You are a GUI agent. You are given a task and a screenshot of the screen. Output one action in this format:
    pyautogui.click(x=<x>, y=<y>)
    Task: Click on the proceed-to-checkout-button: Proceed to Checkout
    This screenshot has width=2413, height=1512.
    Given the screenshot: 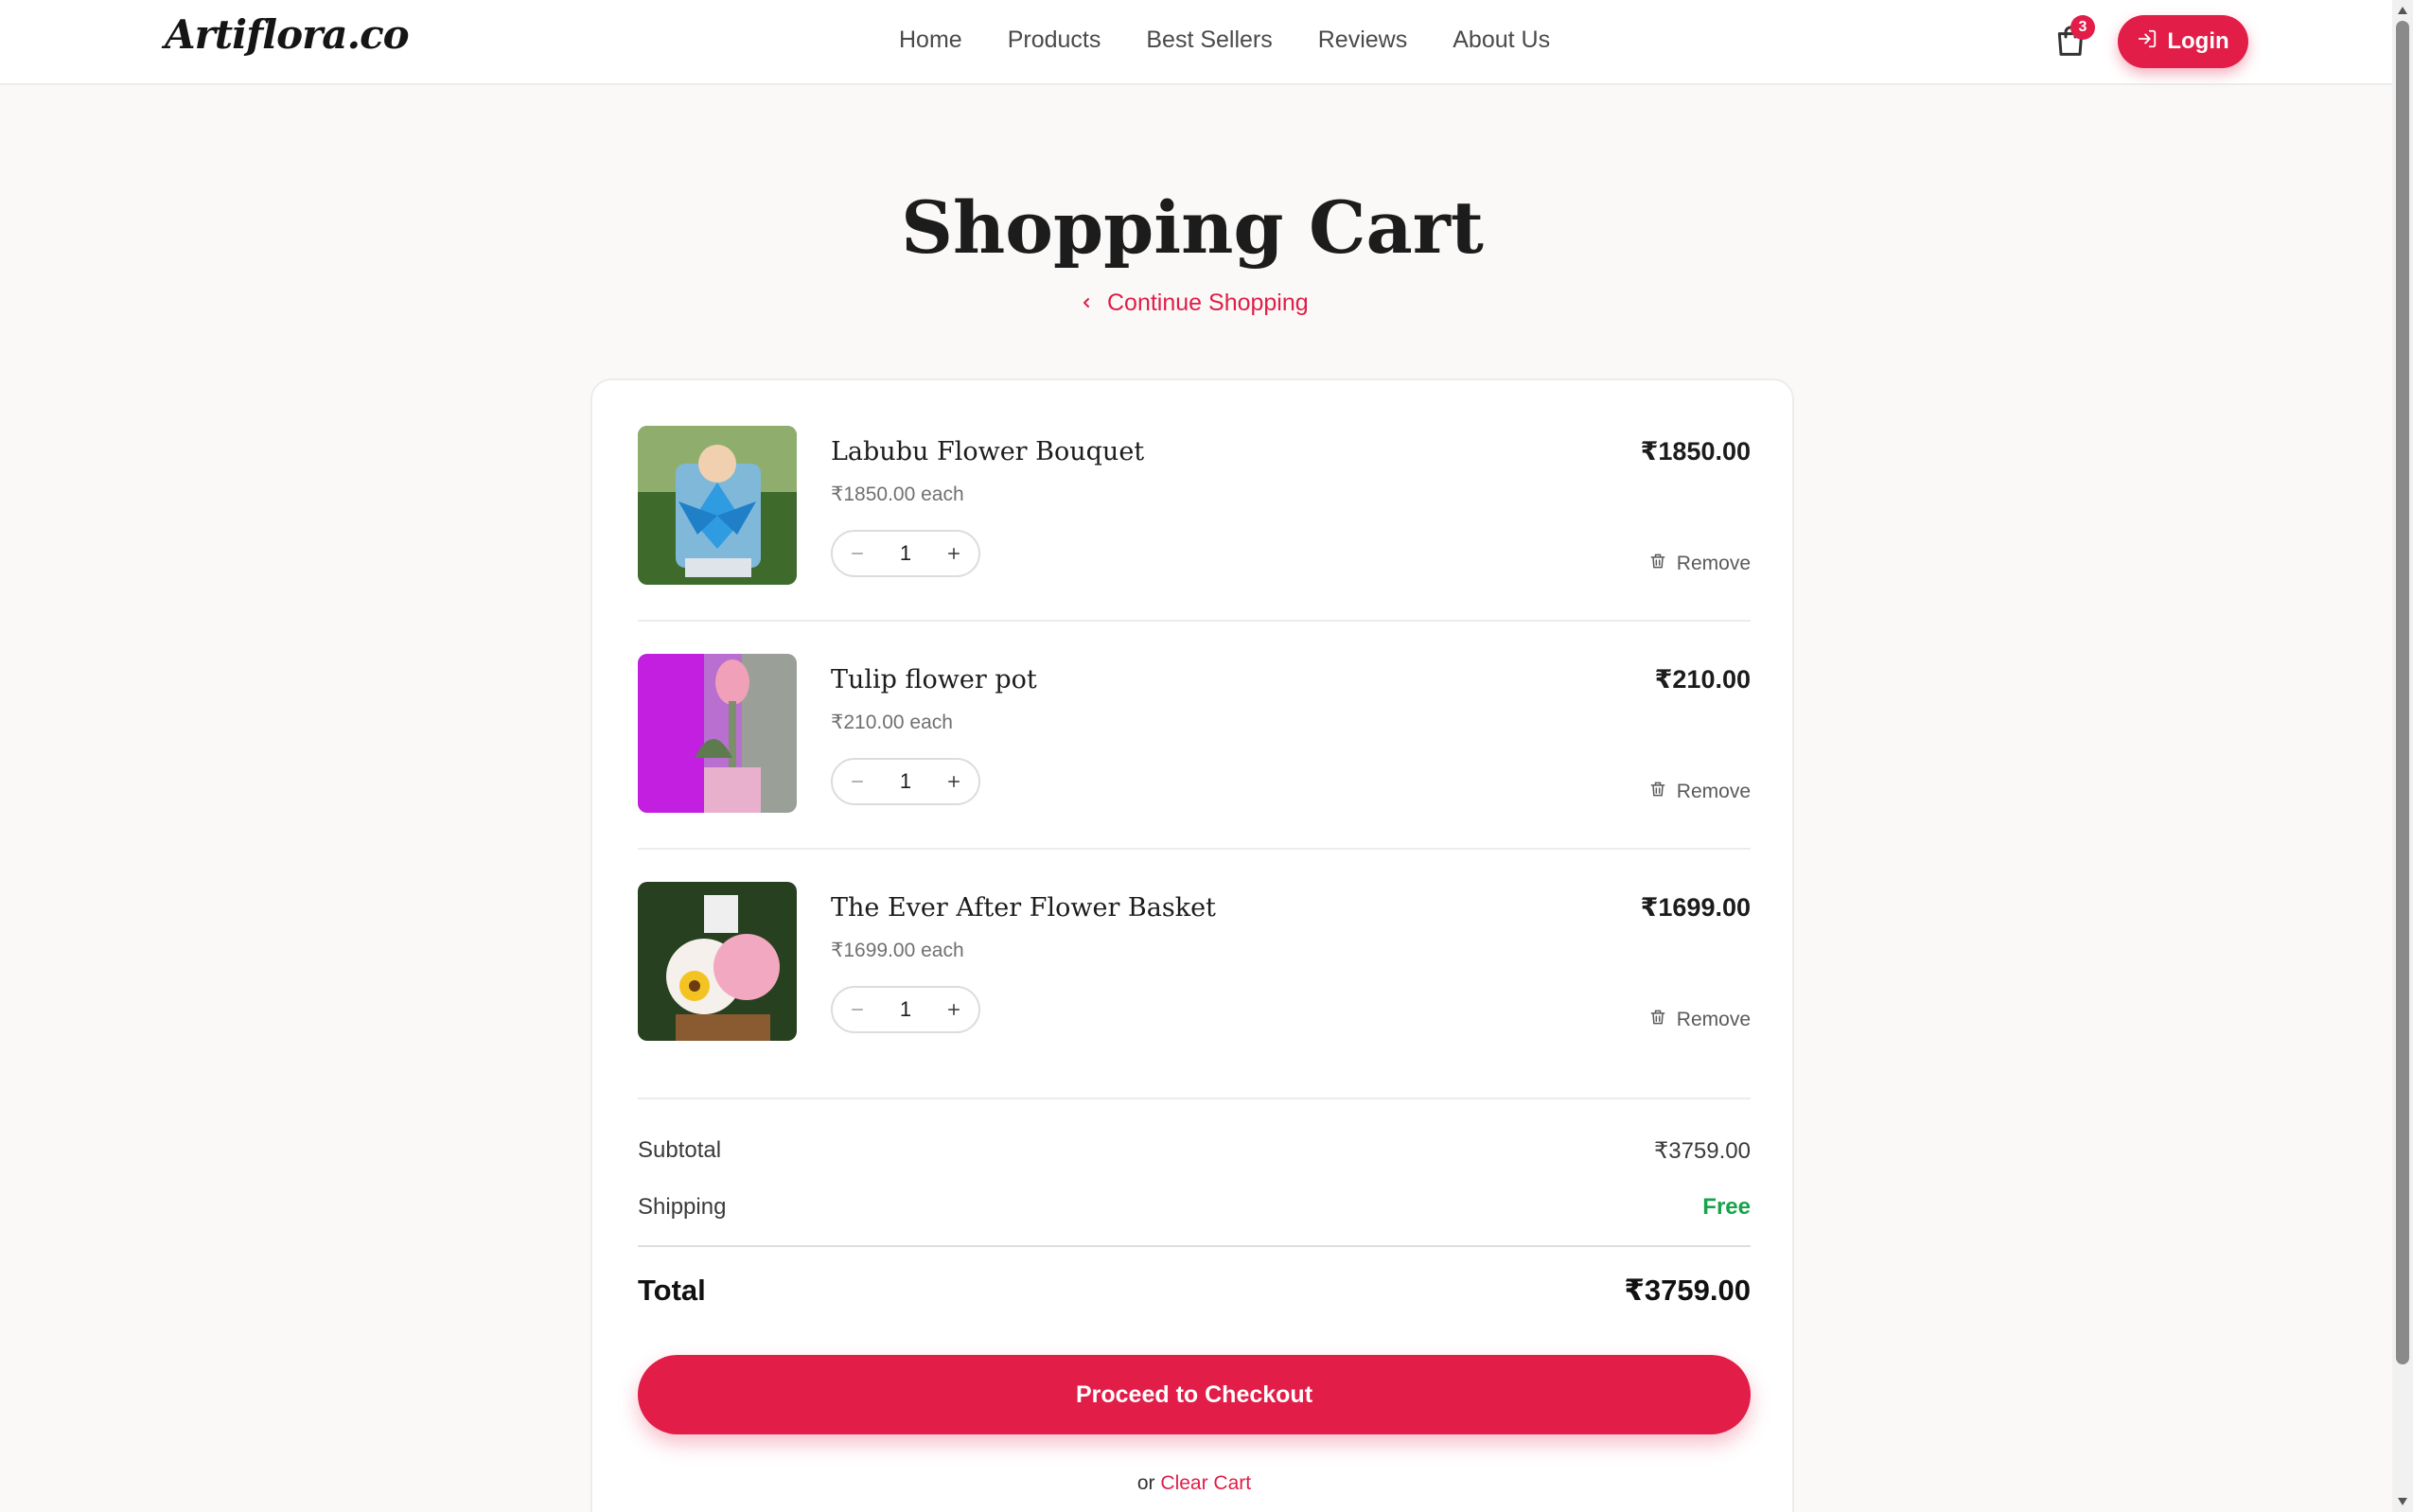 What is the action you would take?
    pyautogui.click(x=1194, y=1394)
    